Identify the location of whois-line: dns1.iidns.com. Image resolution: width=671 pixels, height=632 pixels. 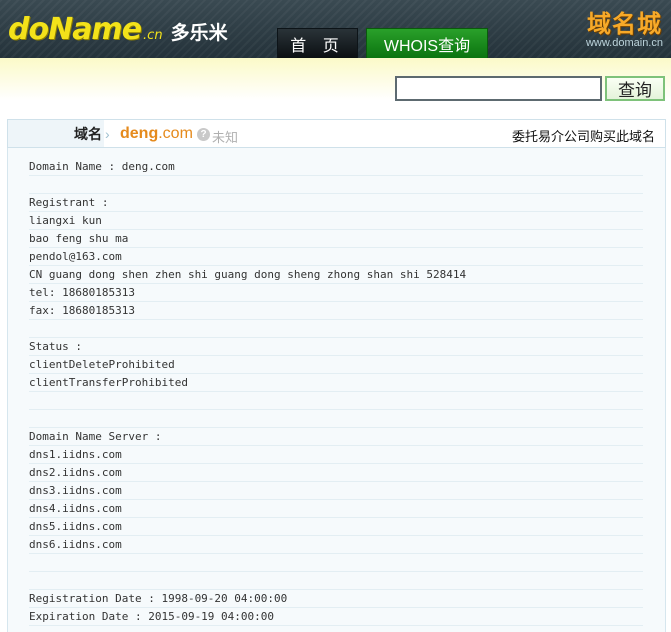
(336, 455).